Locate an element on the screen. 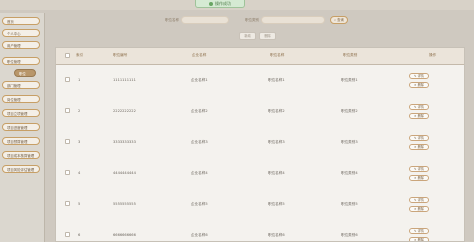 Image resolution: width=474 pixels, height=242 pixels. sidebar-item-project-progress: 项目进度管理 is located at coordinates (21, 127).